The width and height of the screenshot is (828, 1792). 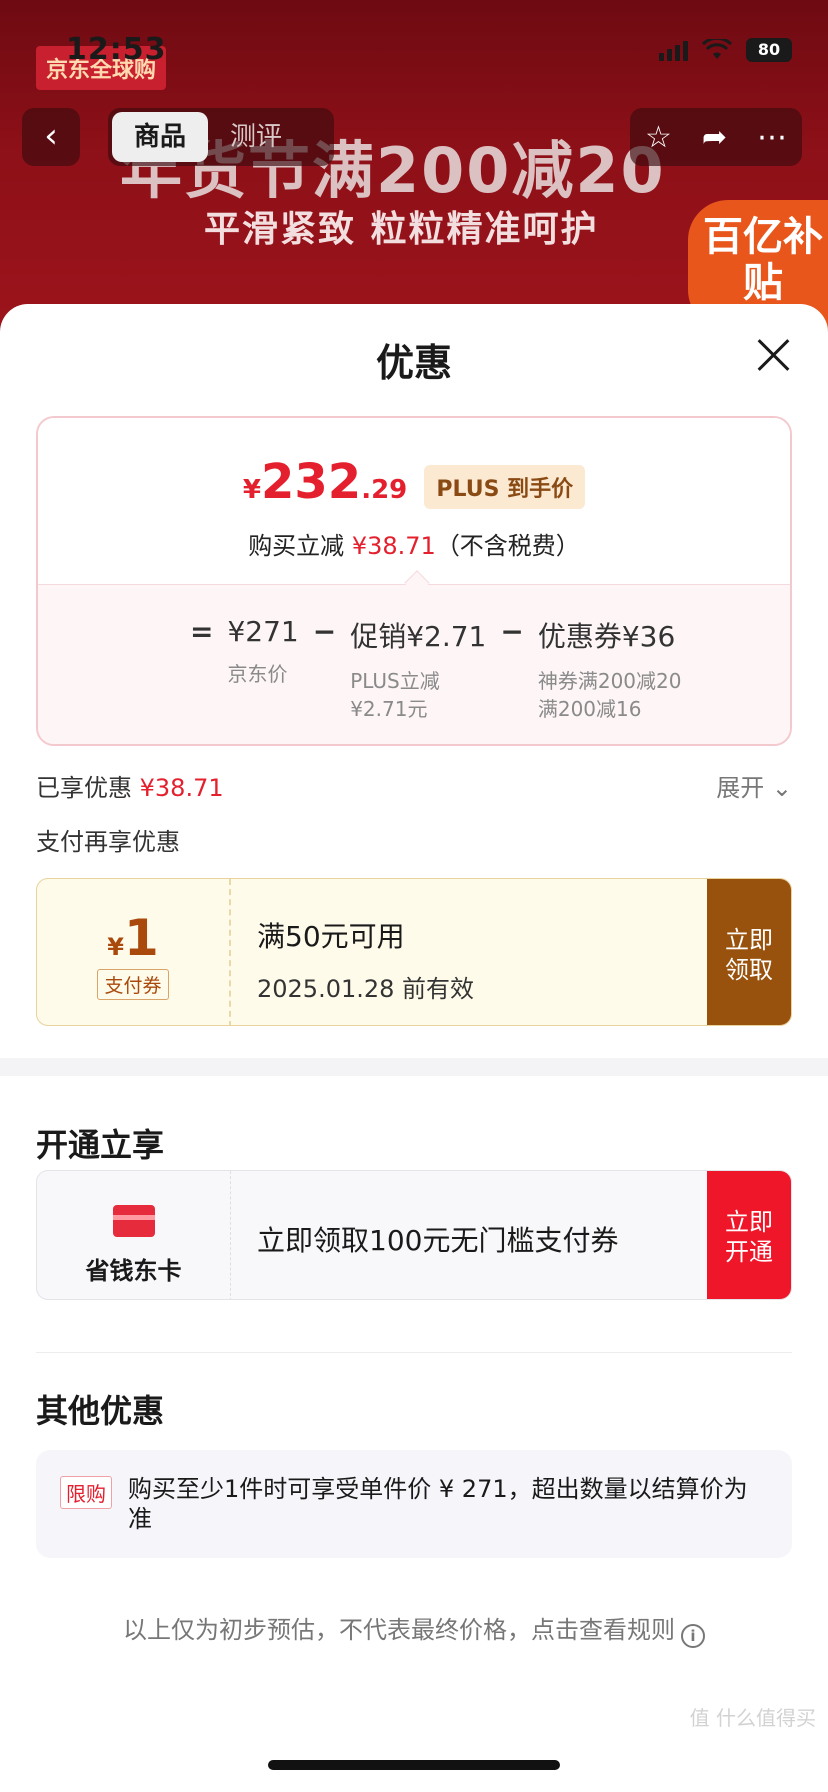 I want to click on savings-card-label: 省钱东卡, so click(x=133, y=1271).